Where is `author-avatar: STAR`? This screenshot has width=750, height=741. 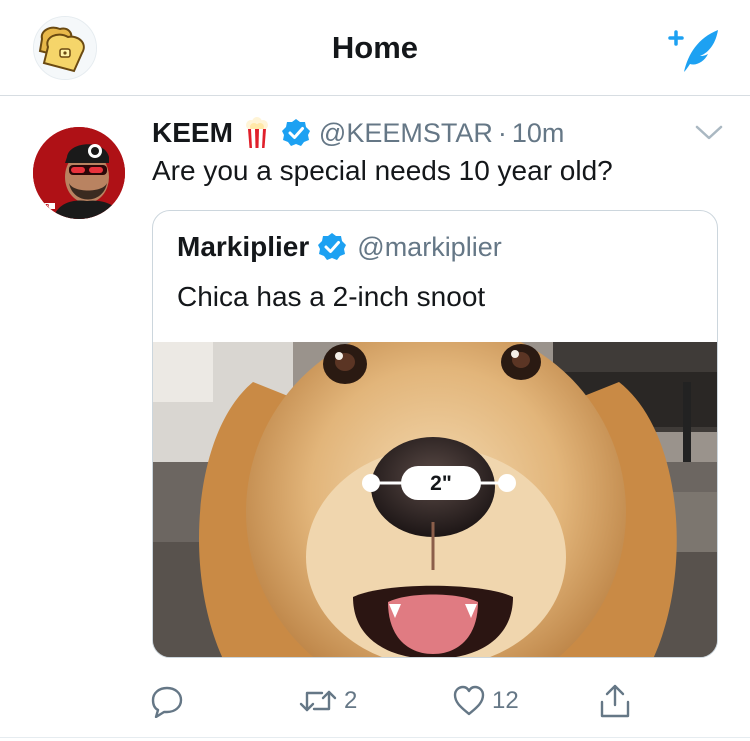 author-avatar: STAR is located at coordinates (79, 173).